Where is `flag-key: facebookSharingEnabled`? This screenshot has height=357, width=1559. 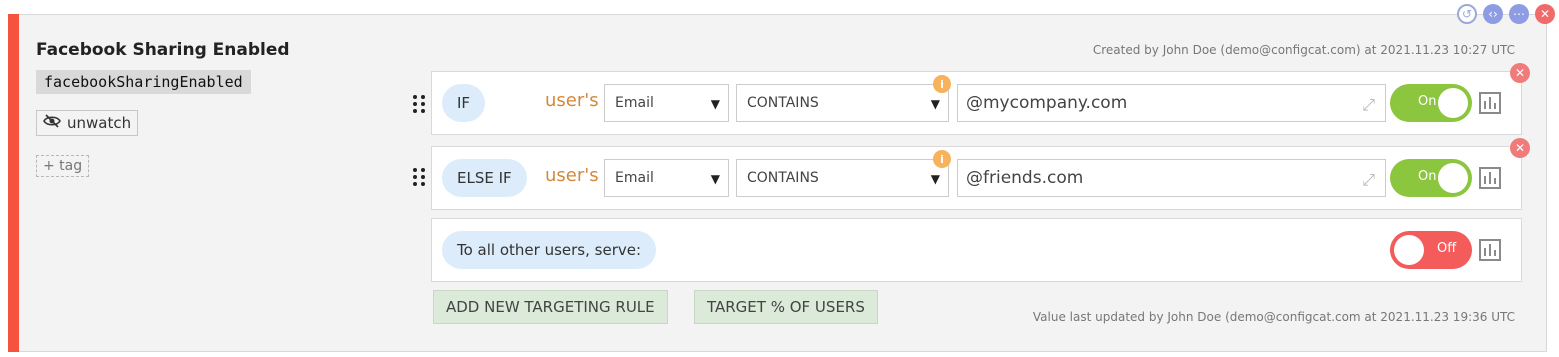 flag-key: facebookSharingEnabled is located at coordinates (143, 82).